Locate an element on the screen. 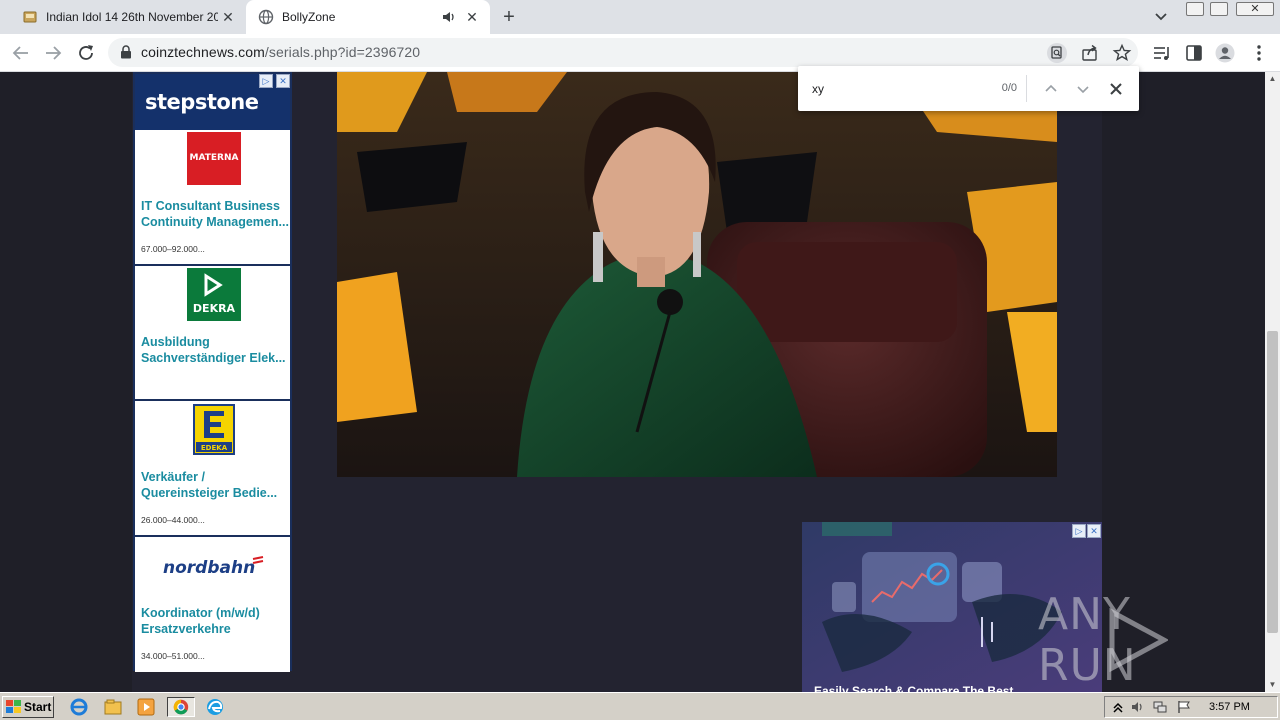  window-maximize-button is located at coordinates (1219, 9).